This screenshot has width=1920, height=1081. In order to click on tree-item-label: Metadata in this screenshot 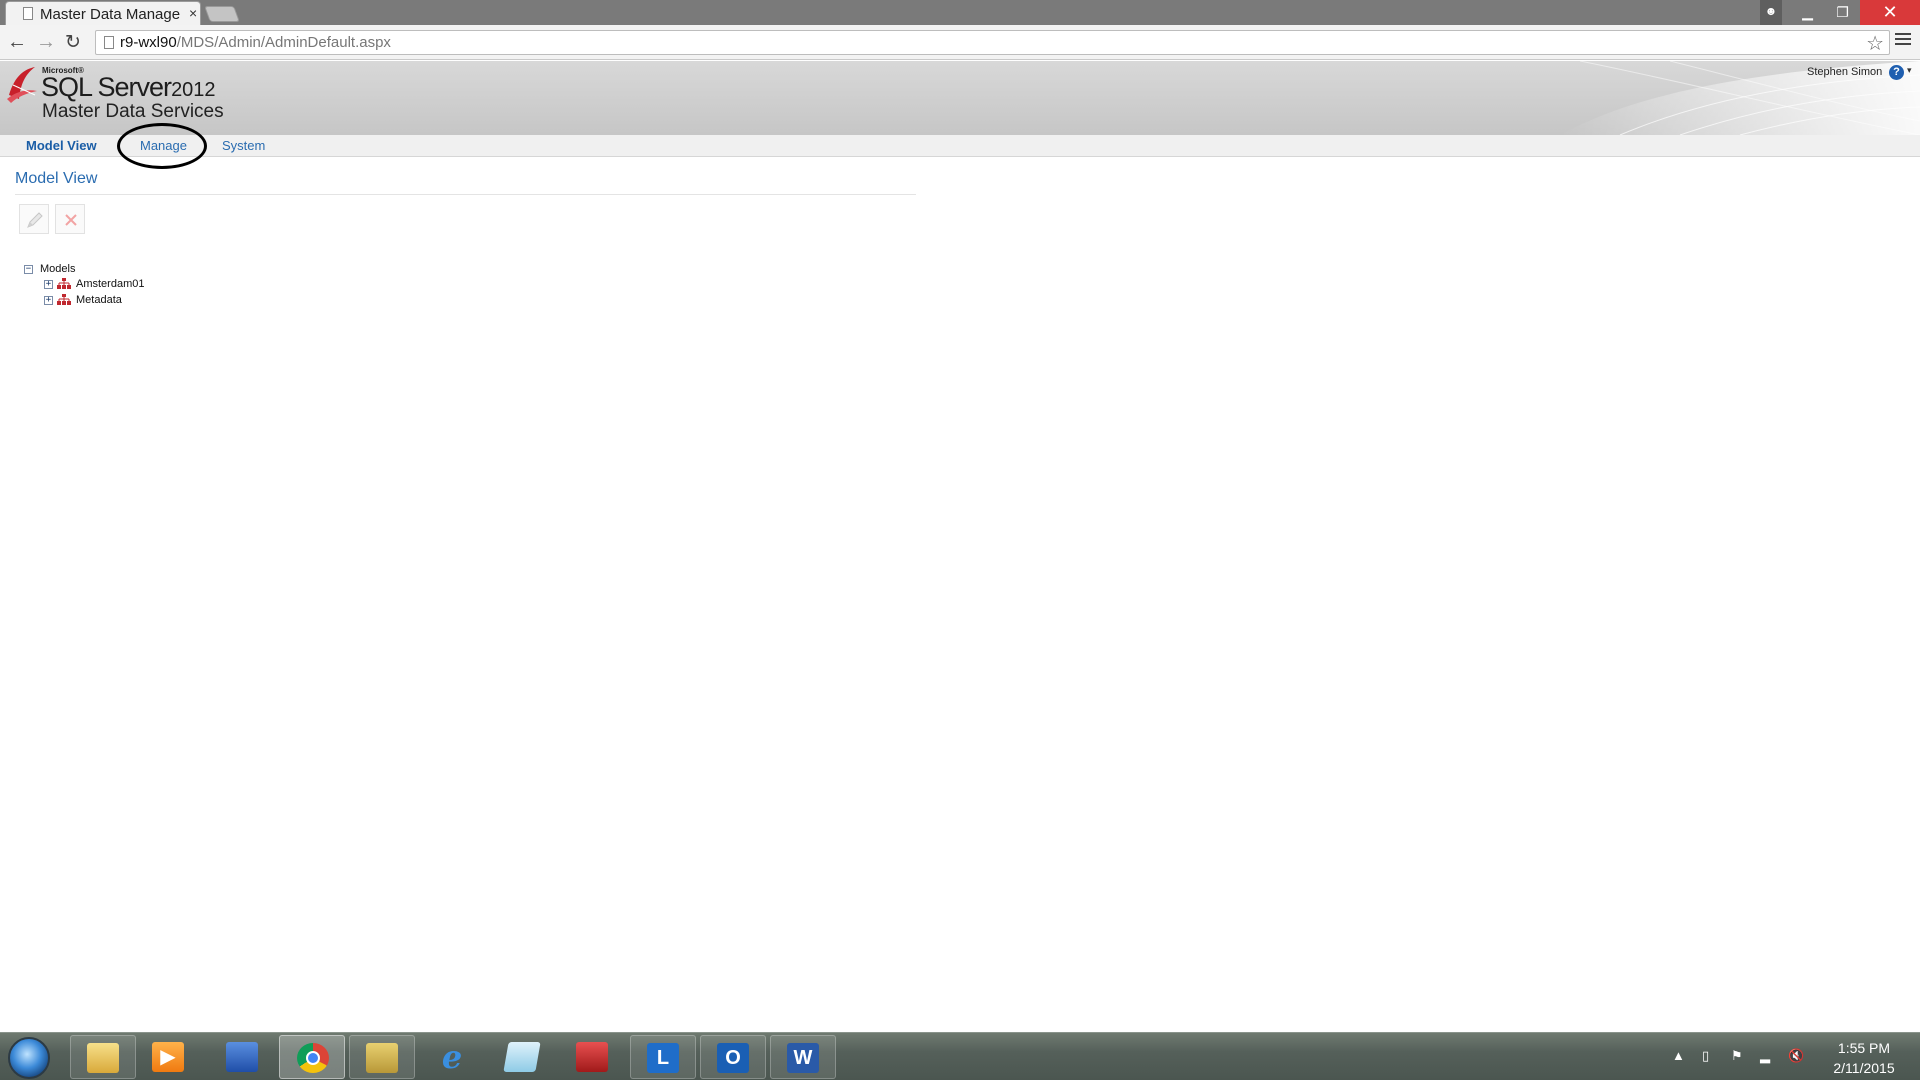, I will do `click(99, 300)`.